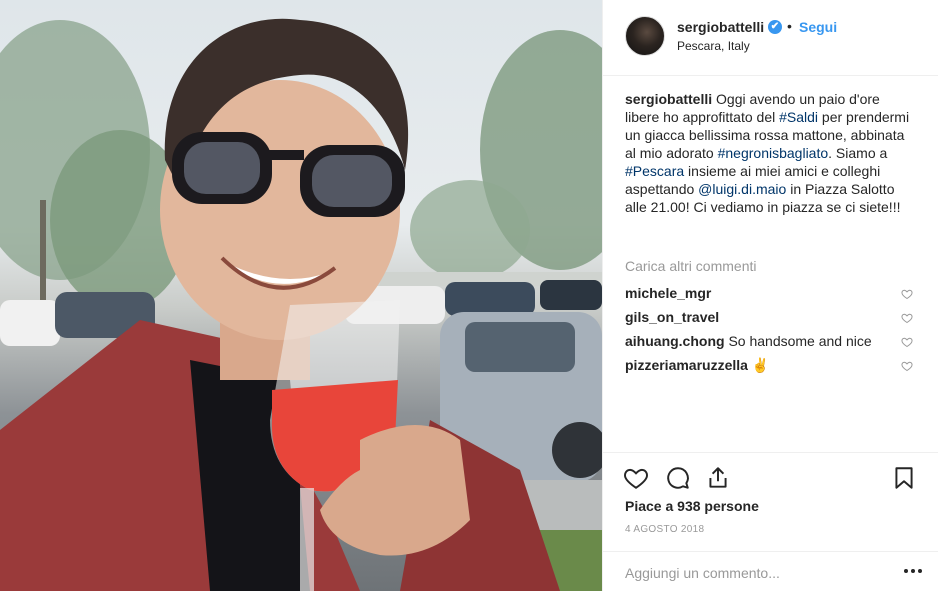  Describe the element at coordinates (636, 478) in the screenshot. I see `heart-icon` at that location.